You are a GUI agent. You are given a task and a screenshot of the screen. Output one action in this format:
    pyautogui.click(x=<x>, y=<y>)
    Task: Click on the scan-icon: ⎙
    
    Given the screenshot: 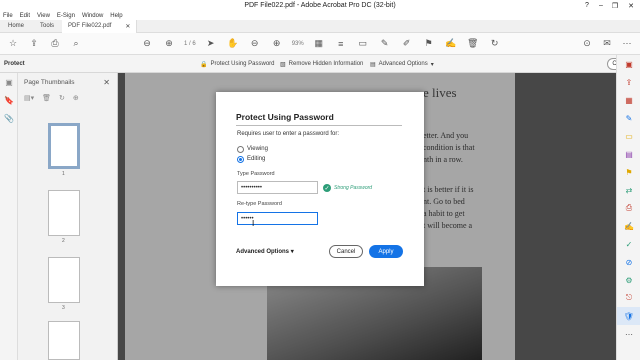 What is the action you would take?
    pyautogui.click(x=628, y=208)
    